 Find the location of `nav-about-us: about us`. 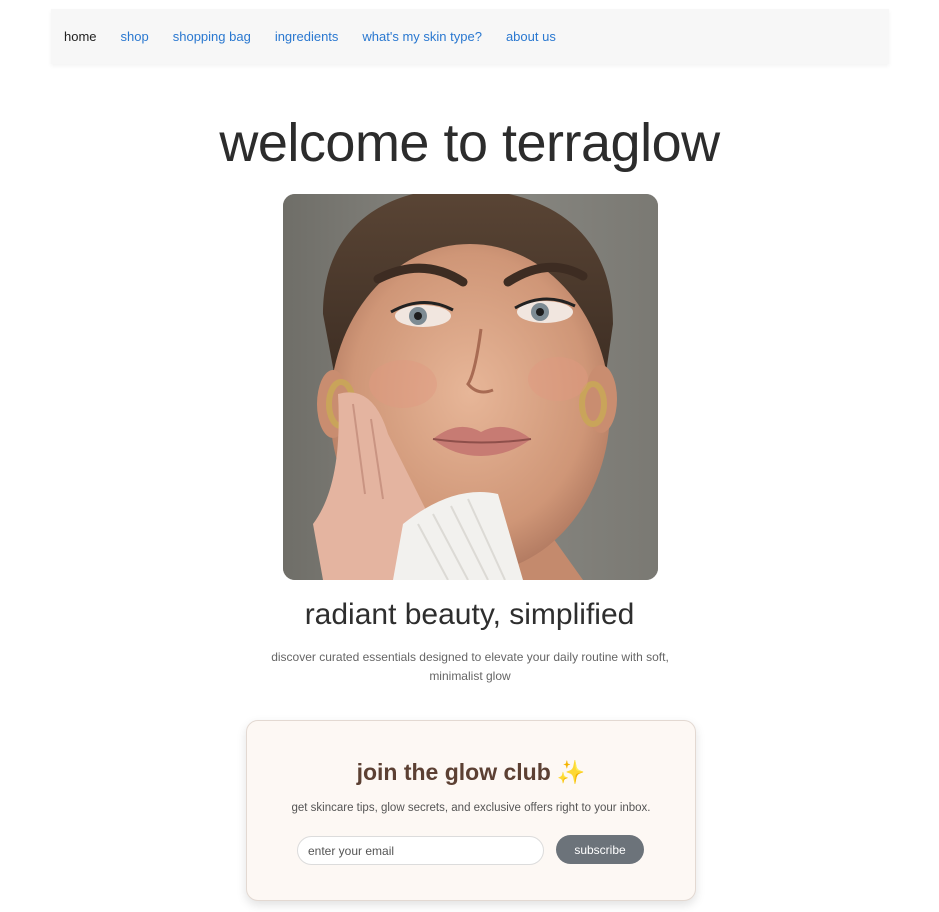

nav-about-us: about us is located at coordinates (531, 36).